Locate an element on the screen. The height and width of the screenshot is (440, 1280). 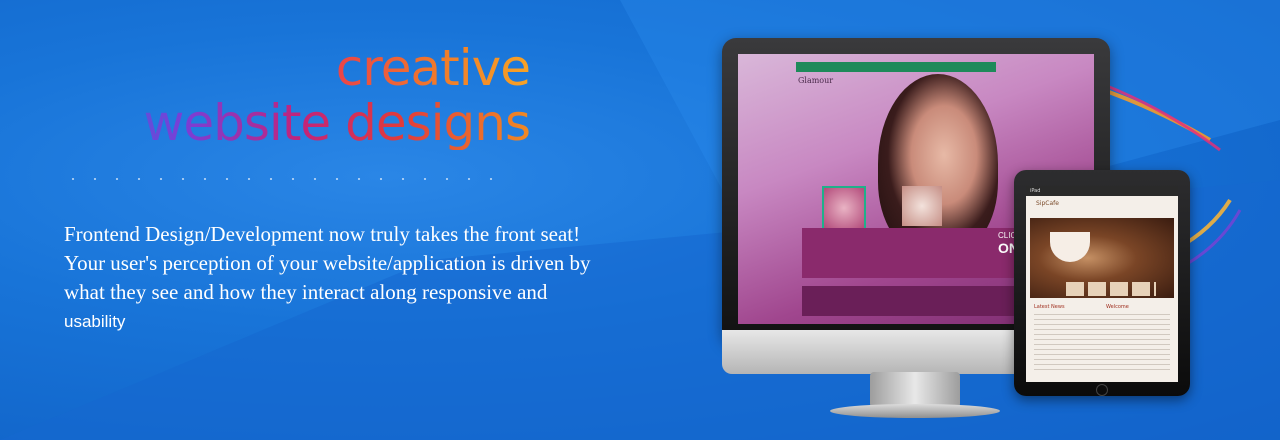
tablet-site-brand: SipCafe is located at coordinates (1047, 203).